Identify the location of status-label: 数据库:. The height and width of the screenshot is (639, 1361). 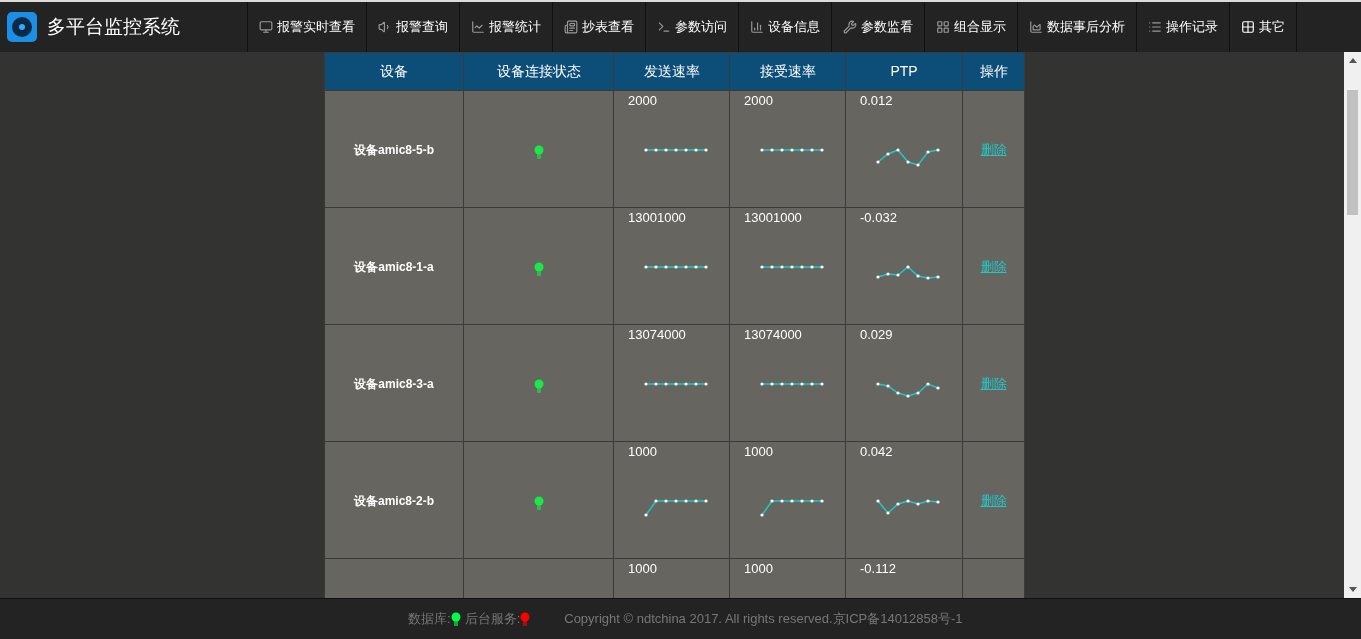
(429, 619).